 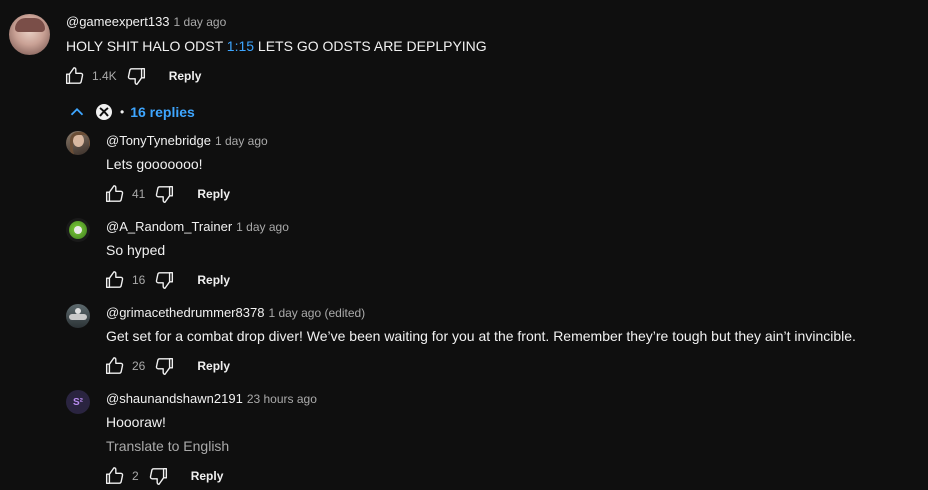 I want to click on timestamp-link: 1:15, so click(x=240, y=46).